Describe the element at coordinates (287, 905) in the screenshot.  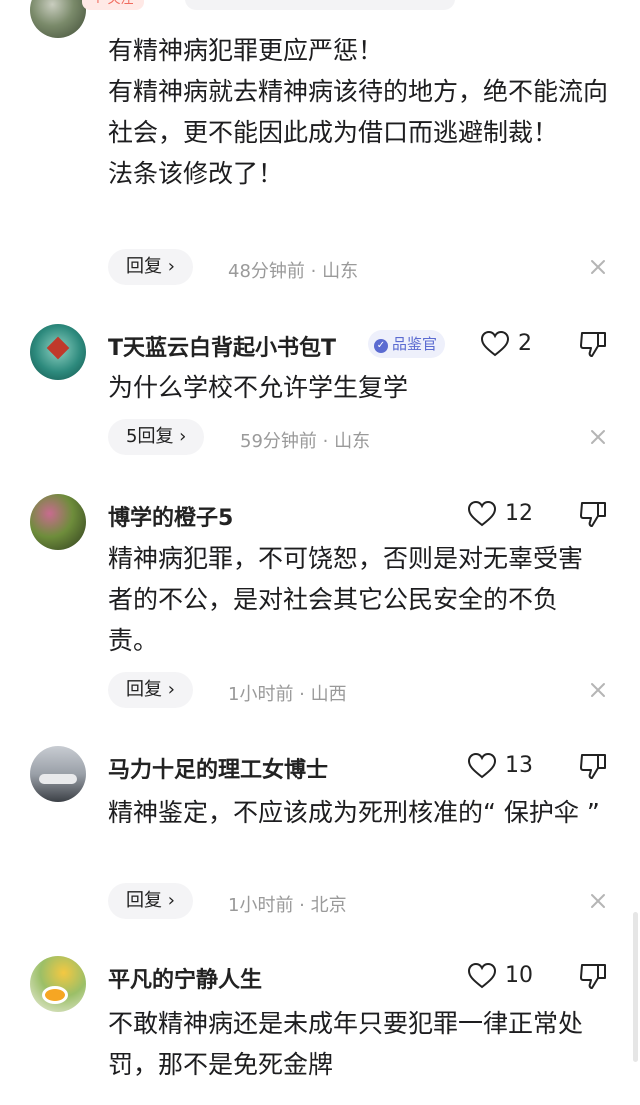
I see `comment-meta: 1小时前 · 北京` at that location.